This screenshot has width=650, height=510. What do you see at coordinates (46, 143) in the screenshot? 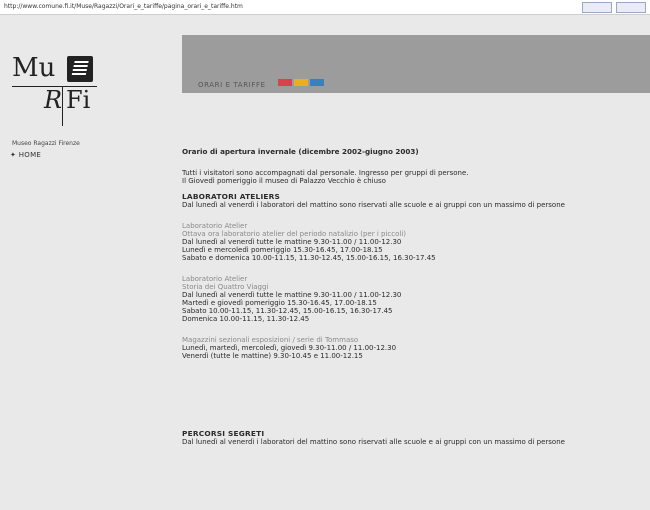
I see `logo-caption: Museo Ragazzi Firenze` at bounding box center [46, 143].